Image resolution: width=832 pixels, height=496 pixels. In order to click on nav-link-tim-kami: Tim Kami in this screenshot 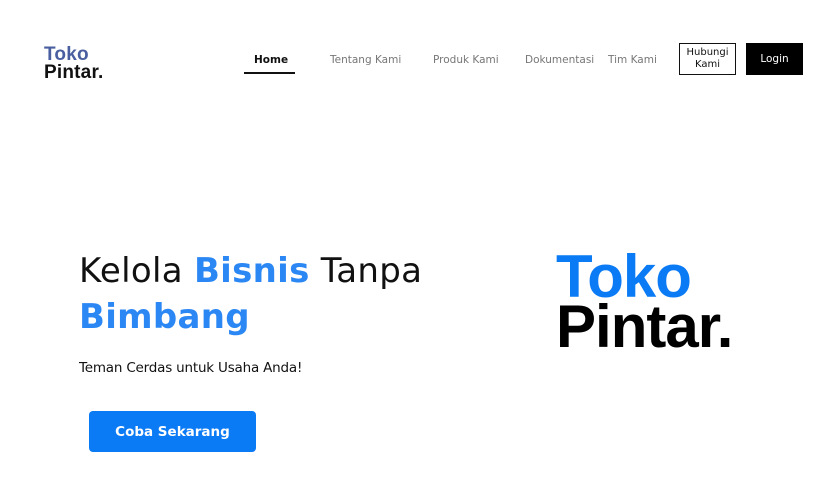, I will do `click(632, 60)`.